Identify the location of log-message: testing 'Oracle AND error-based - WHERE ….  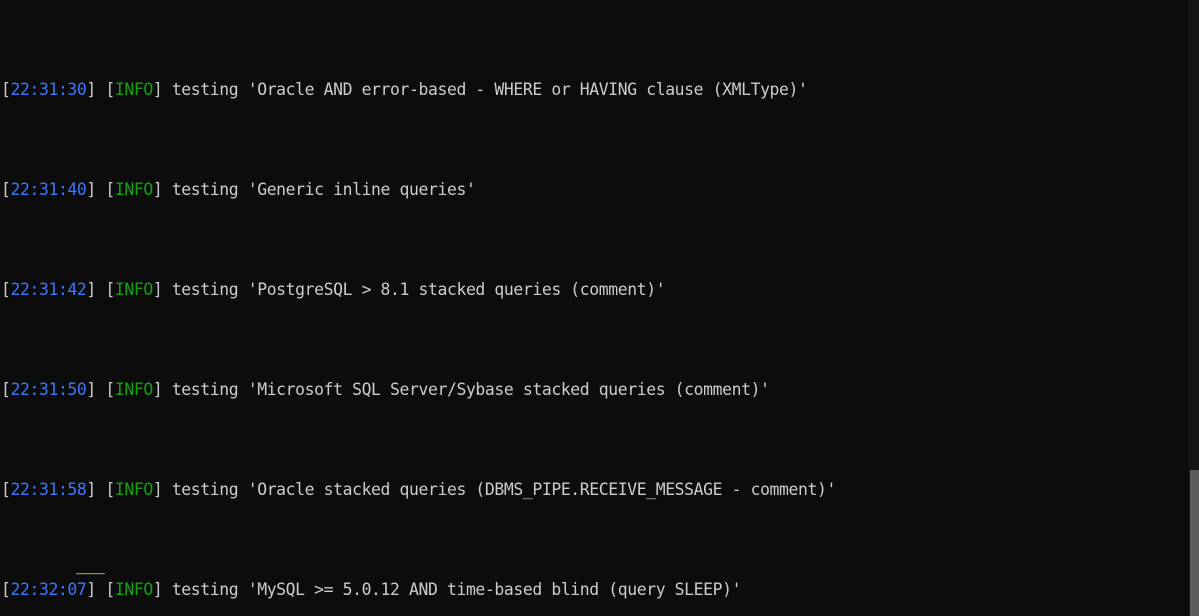
(489, 89).